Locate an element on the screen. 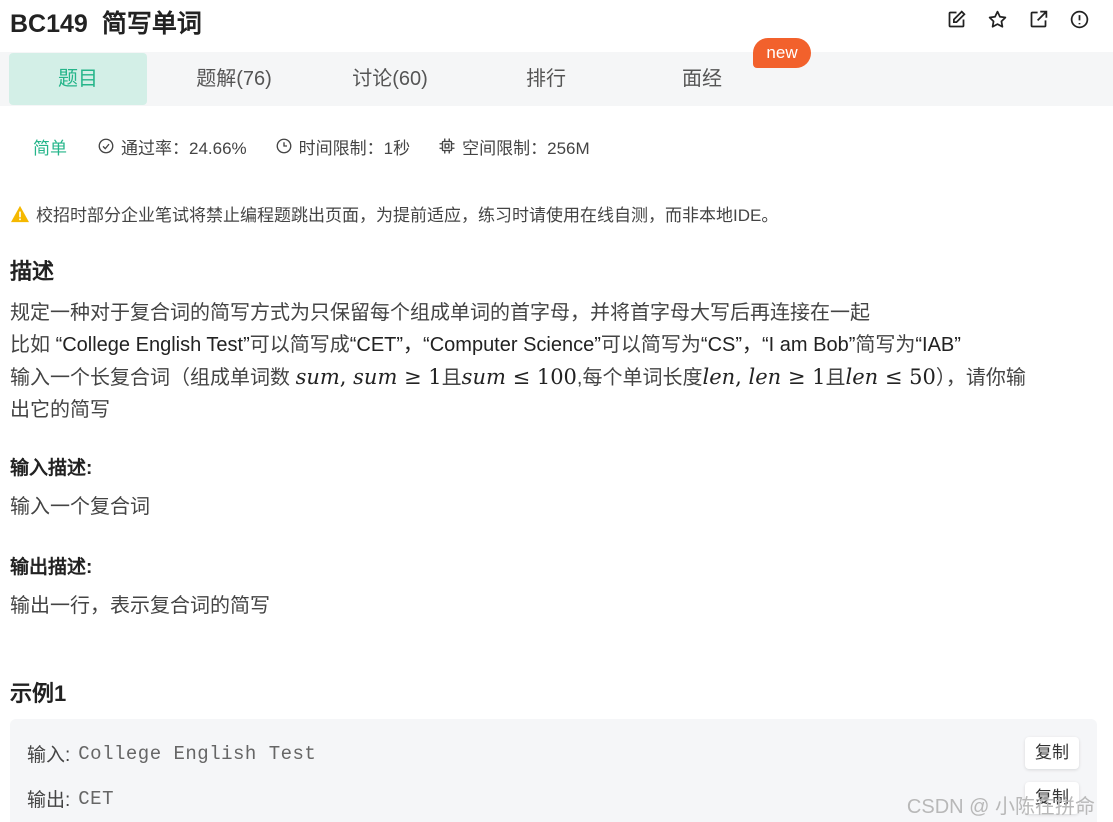  external-link-icon is located at coordinates (1038, 19).